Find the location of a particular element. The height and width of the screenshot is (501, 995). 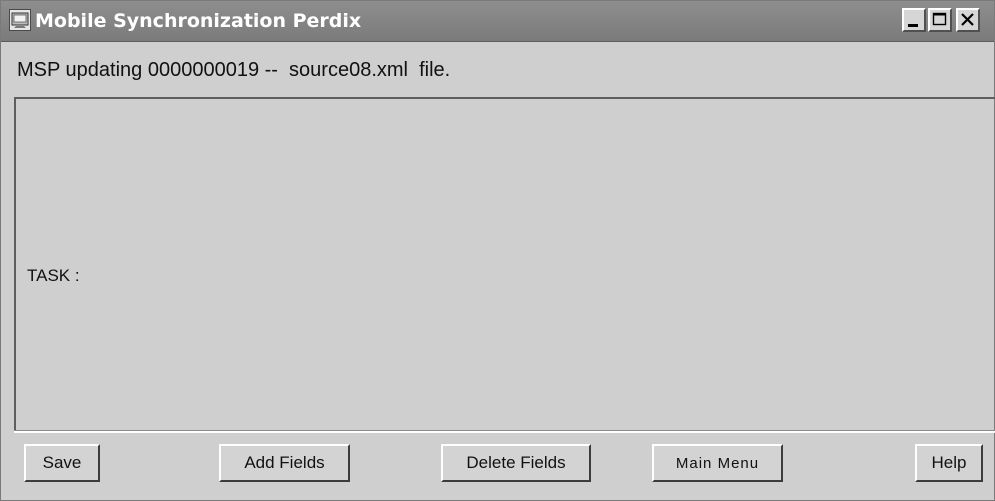

save-button: Save is located at coordinates (62, 463).